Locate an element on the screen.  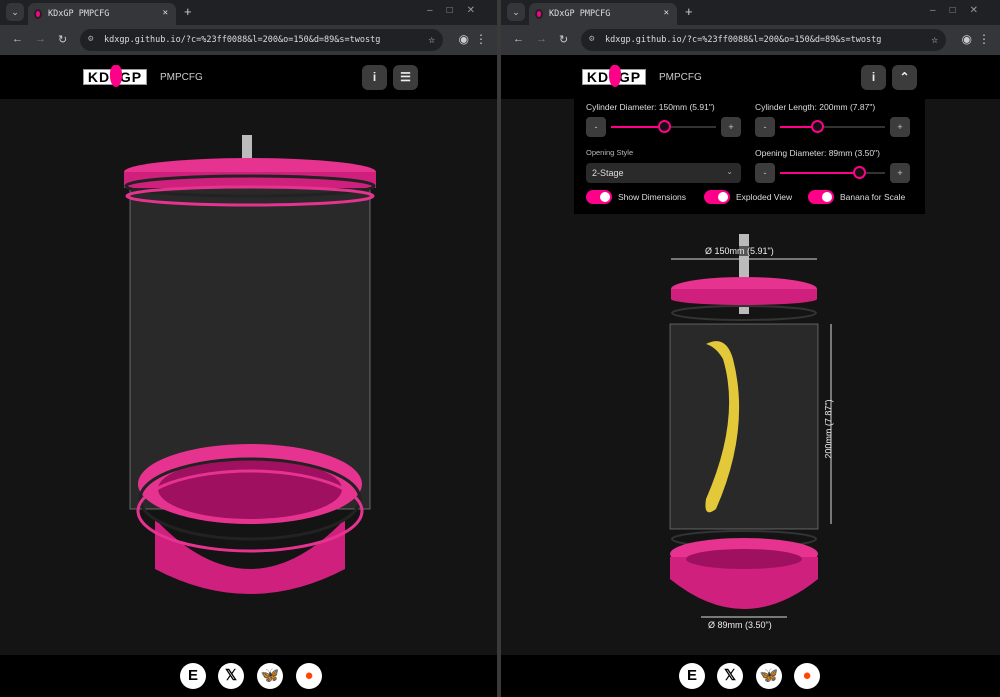
chevron-down-icon: ⌄ is located at coordinates (729, 171).